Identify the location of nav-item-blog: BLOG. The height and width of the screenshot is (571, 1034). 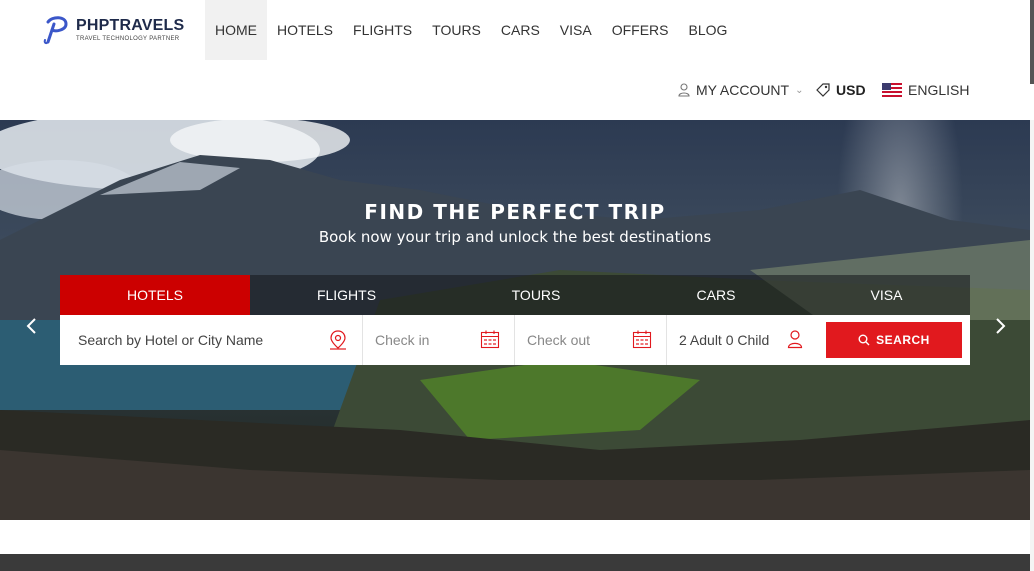
(707, 30).